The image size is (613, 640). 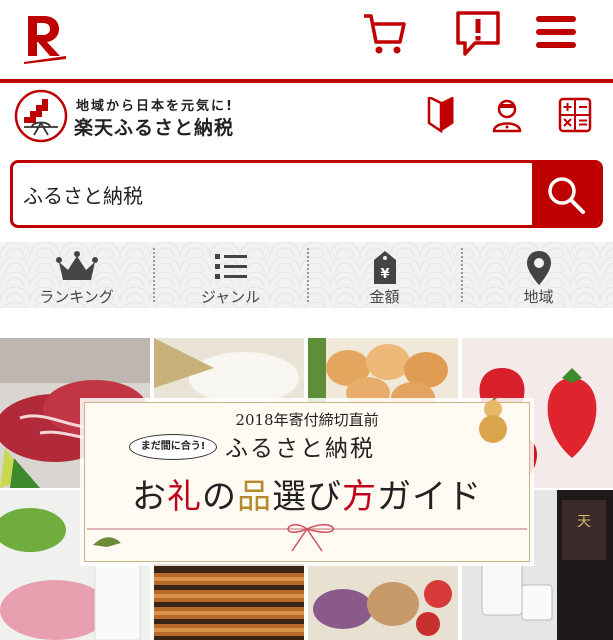 What do you see at coordinates (230, 266) in the screenshot?
I see `list-icon` at bounding box center [230, 266].